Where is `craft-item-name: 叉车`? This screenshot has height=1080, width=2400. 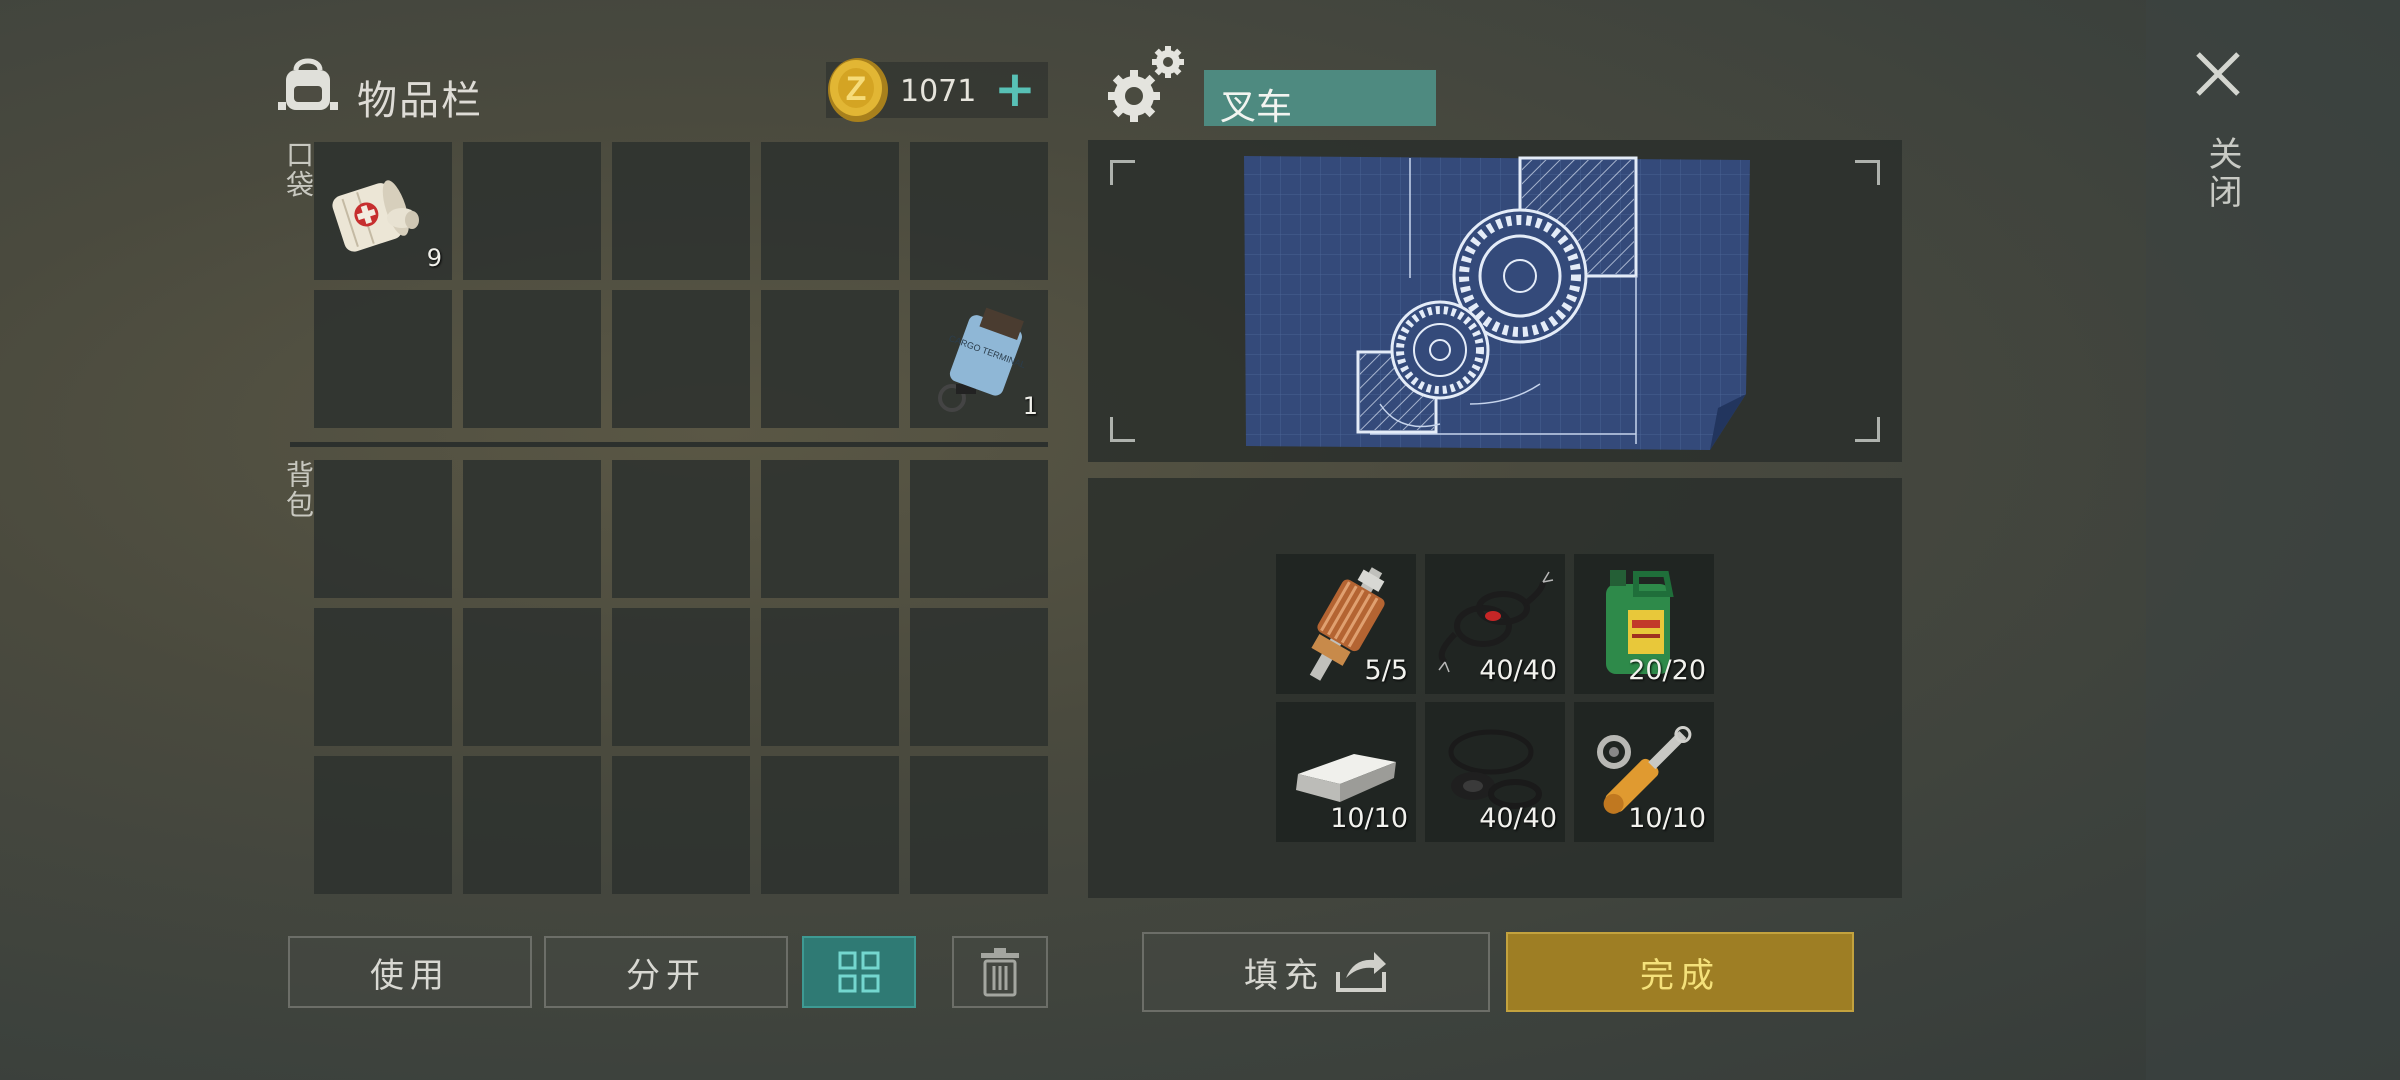 craft-item-name: 叉车 is located at coordinates (1256, 107).